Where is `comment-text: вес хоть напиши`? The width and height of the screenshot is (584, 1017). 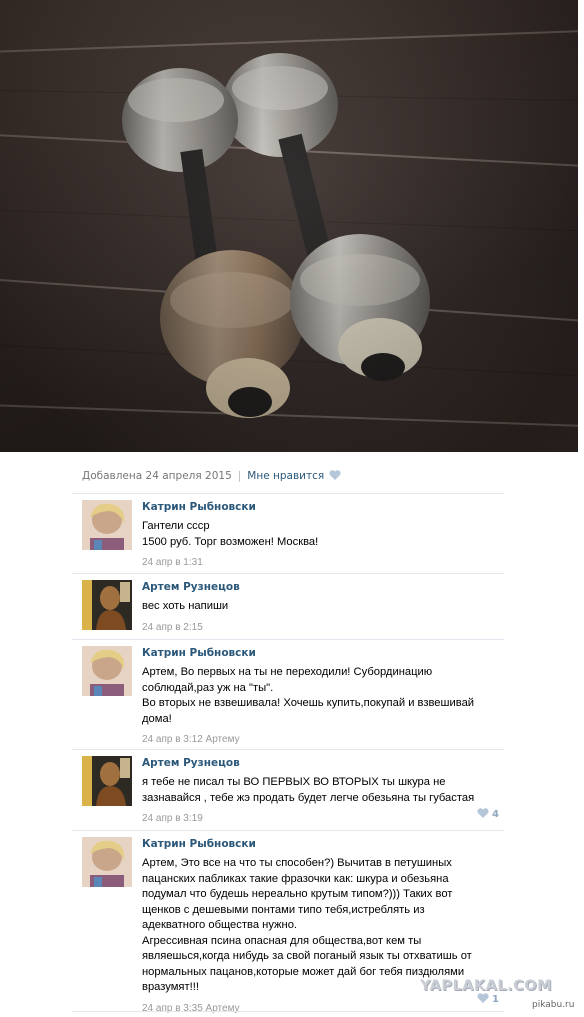
comment-text: вес хоть напиши is located at coordinates (185, 606).